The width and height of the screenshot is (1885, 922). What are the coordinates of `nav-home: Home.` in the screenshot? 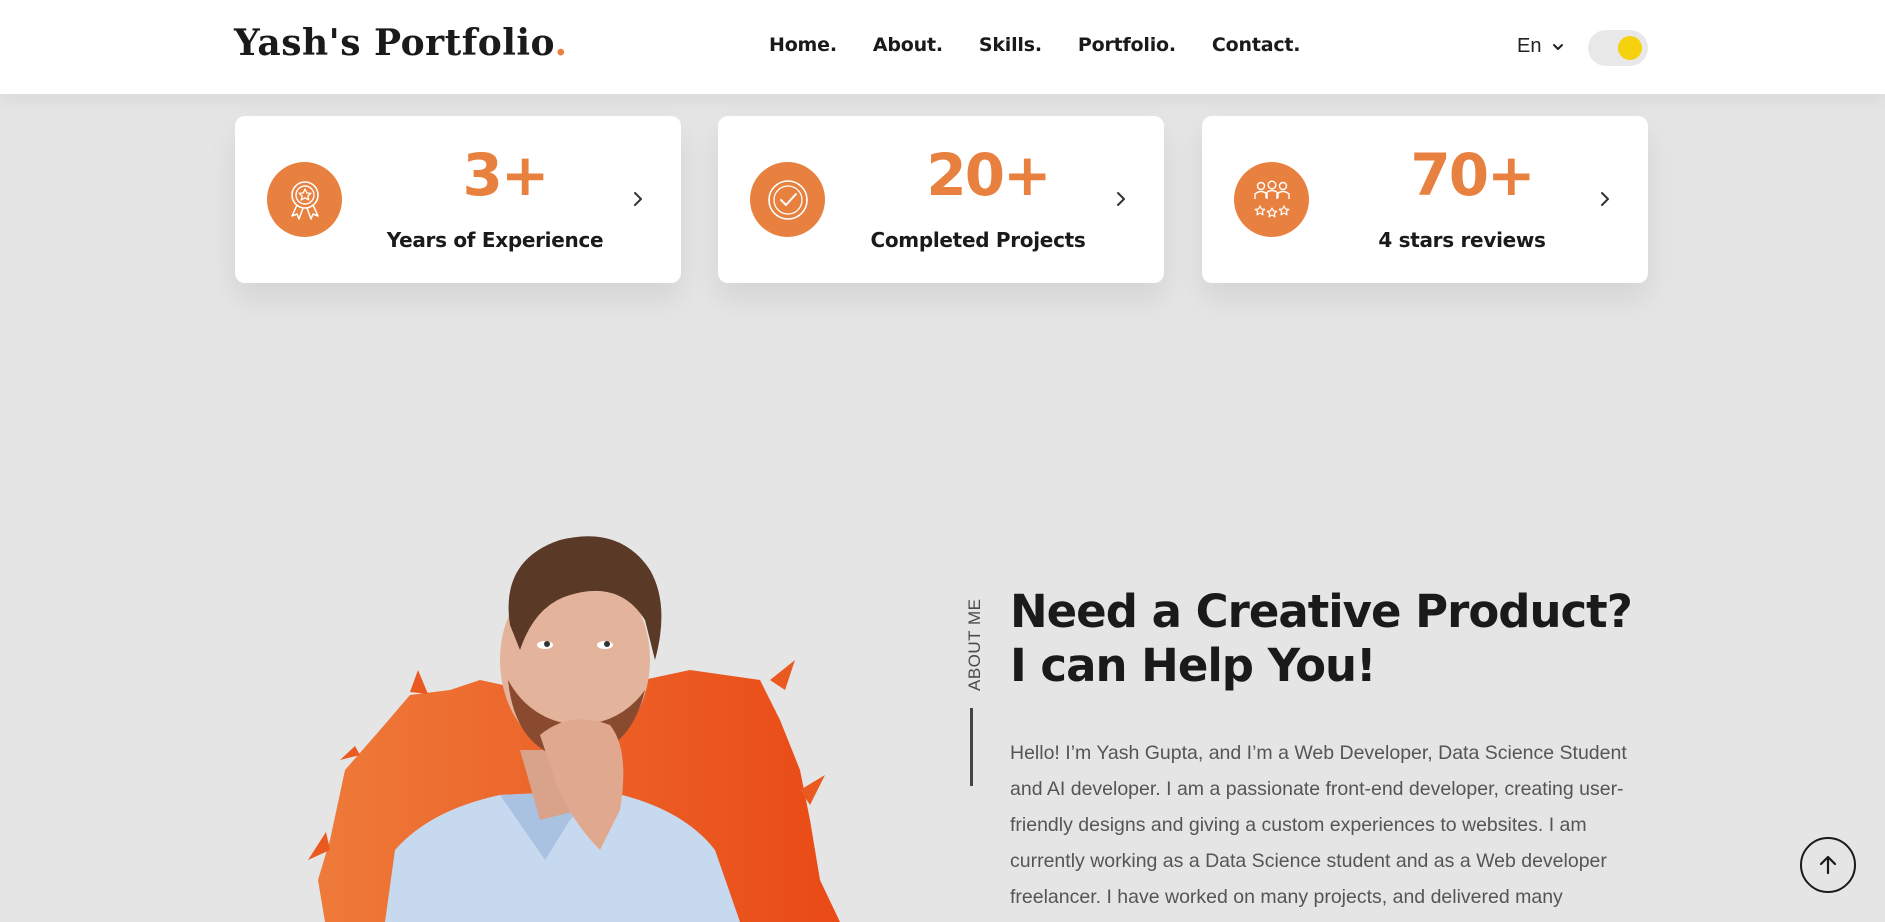 It's located at (803, 45).